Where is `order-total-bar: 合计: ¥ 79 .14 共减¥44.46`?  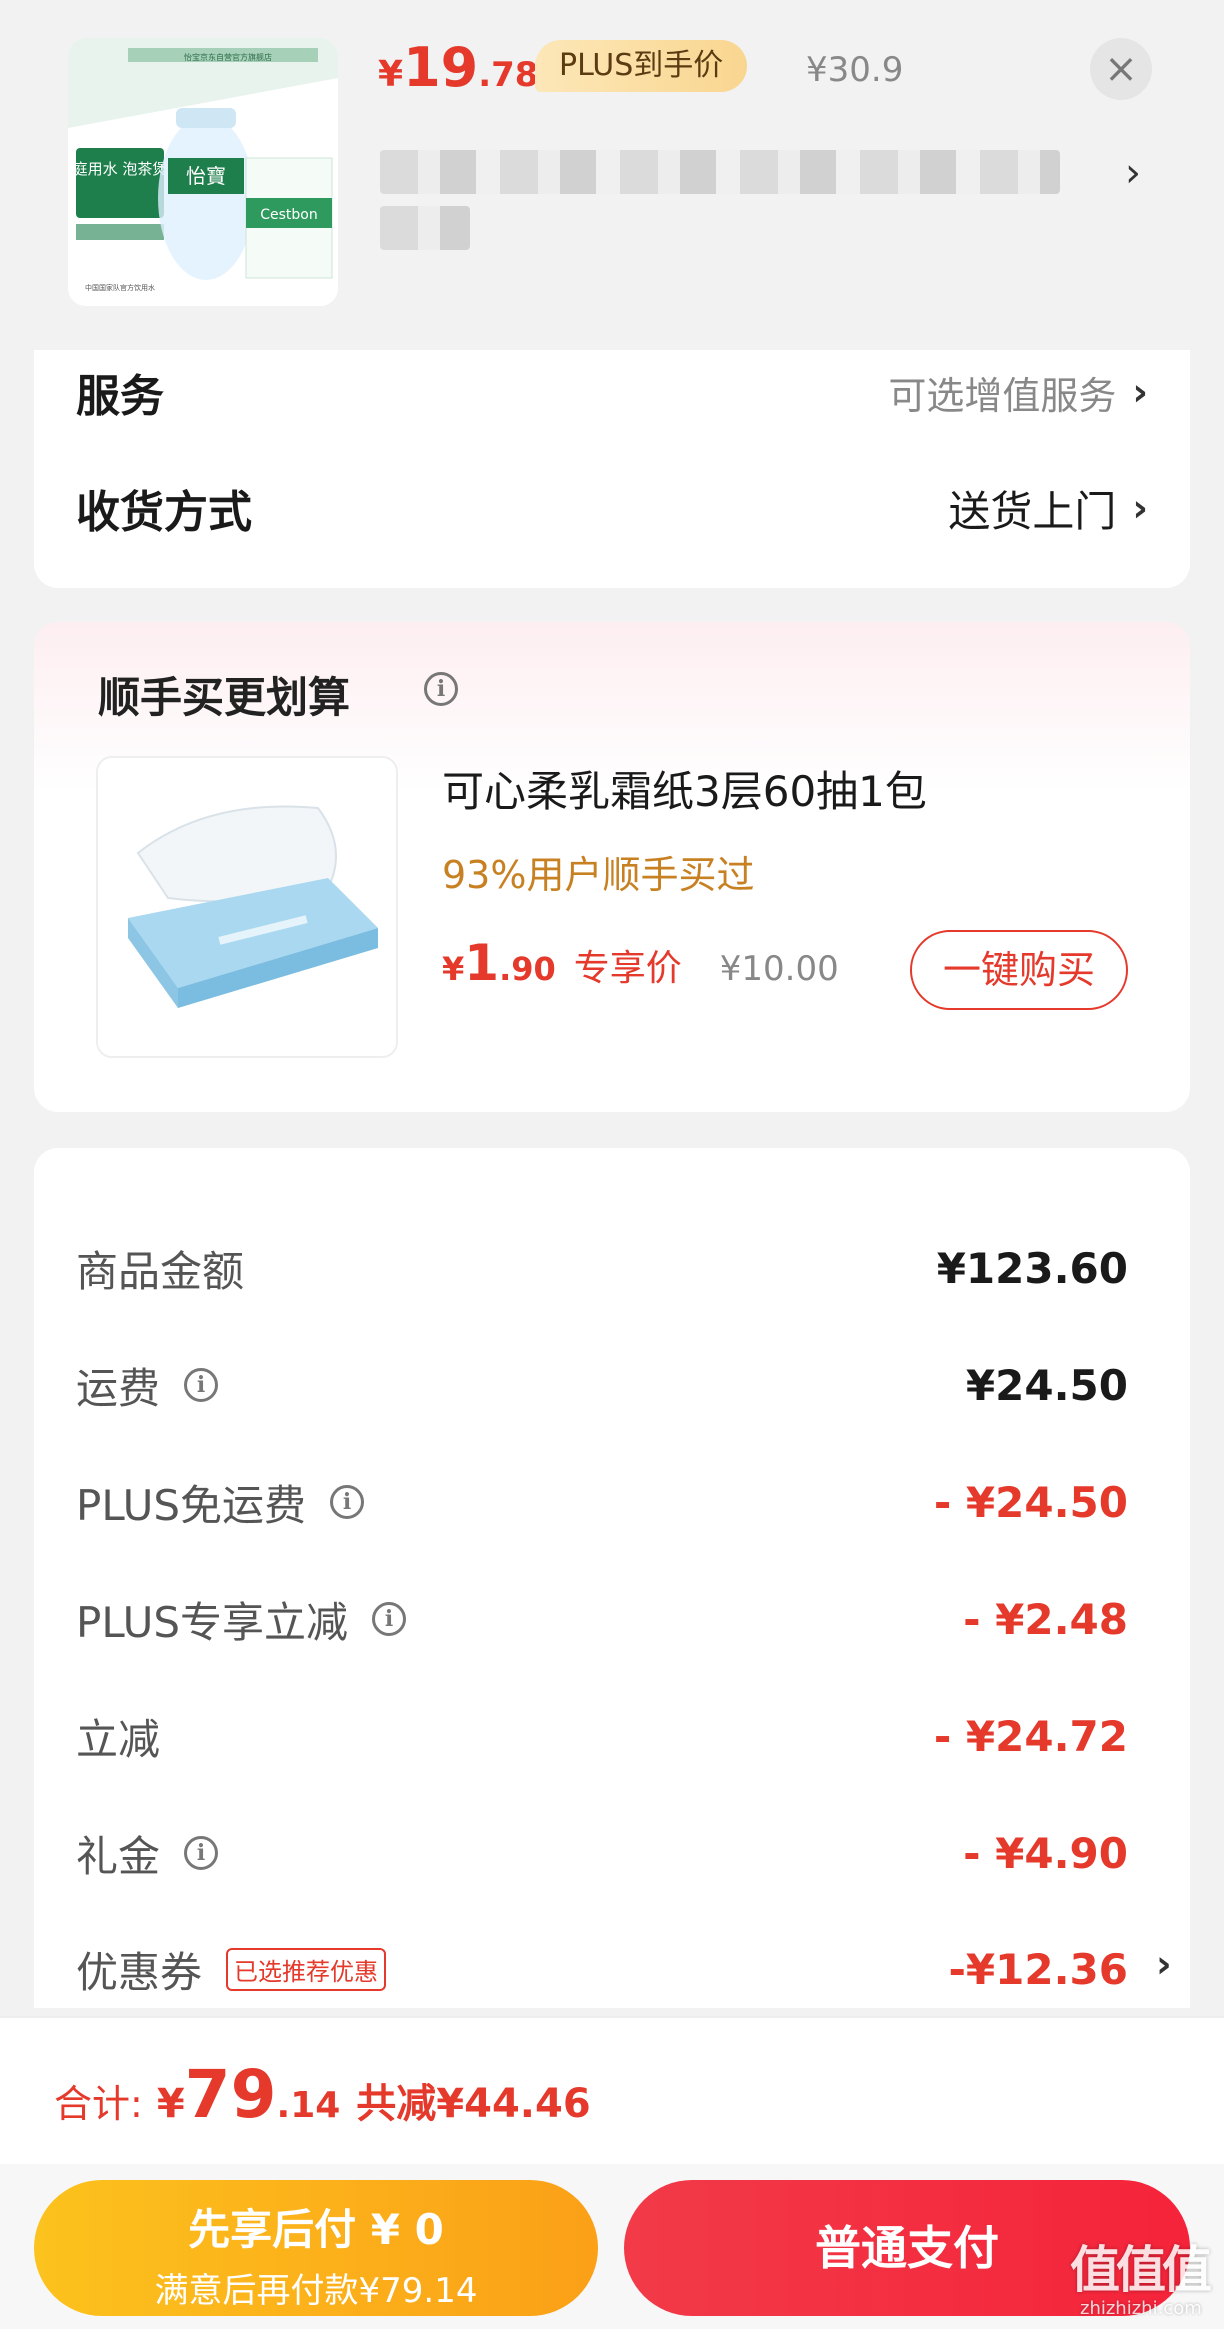
order-total-bar: 合计: ¥ 79 .14 共减¥44.46 is located at coordinates (612, 2090).